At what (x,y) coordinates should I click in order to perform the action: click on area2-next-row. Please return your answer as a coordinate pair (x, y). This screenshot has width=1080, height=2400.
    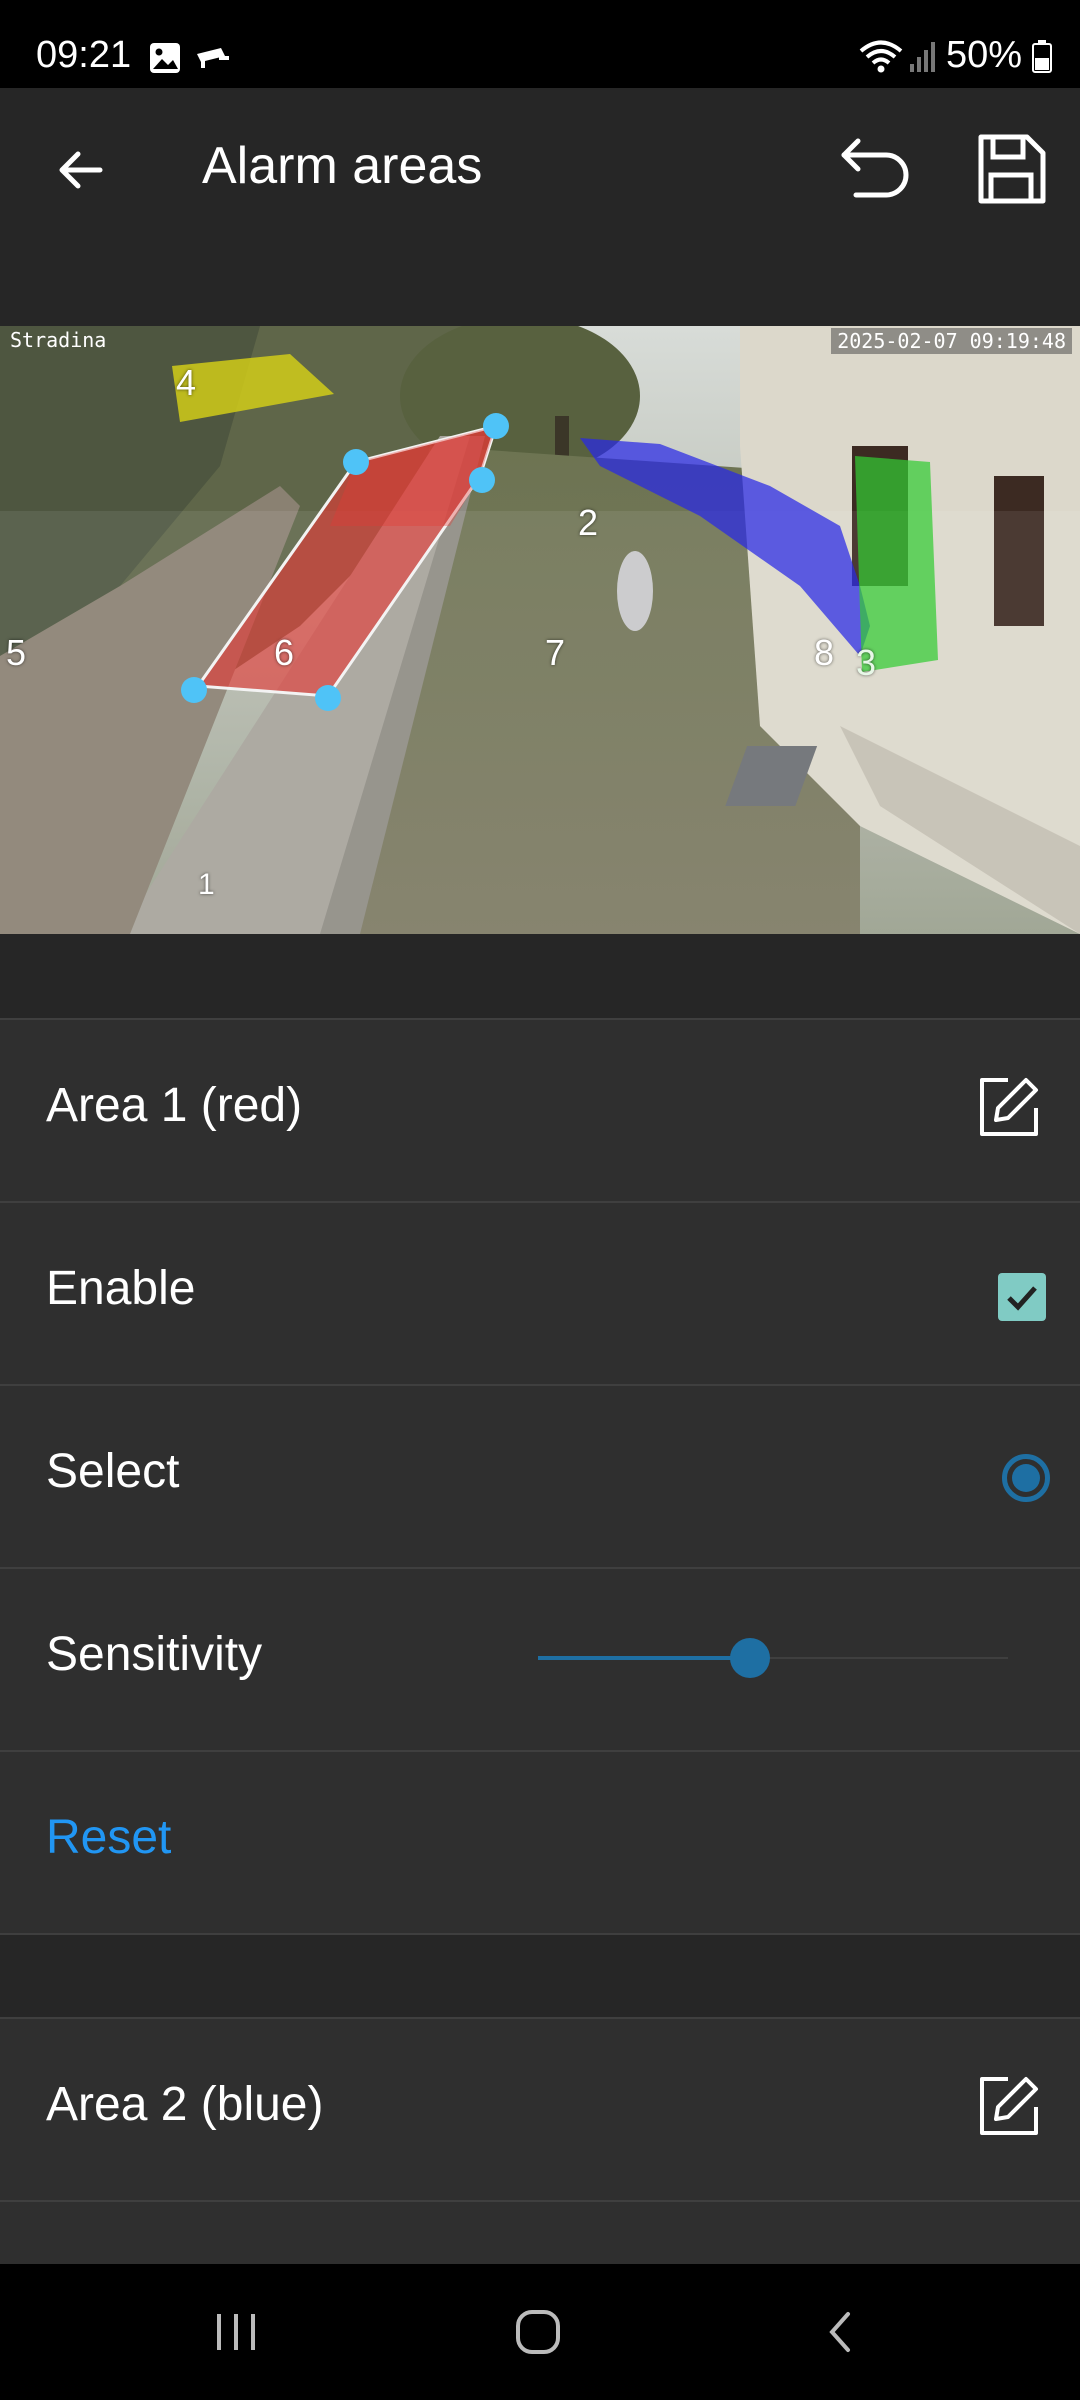
    Looking at the image, I should click on (540, 2233).